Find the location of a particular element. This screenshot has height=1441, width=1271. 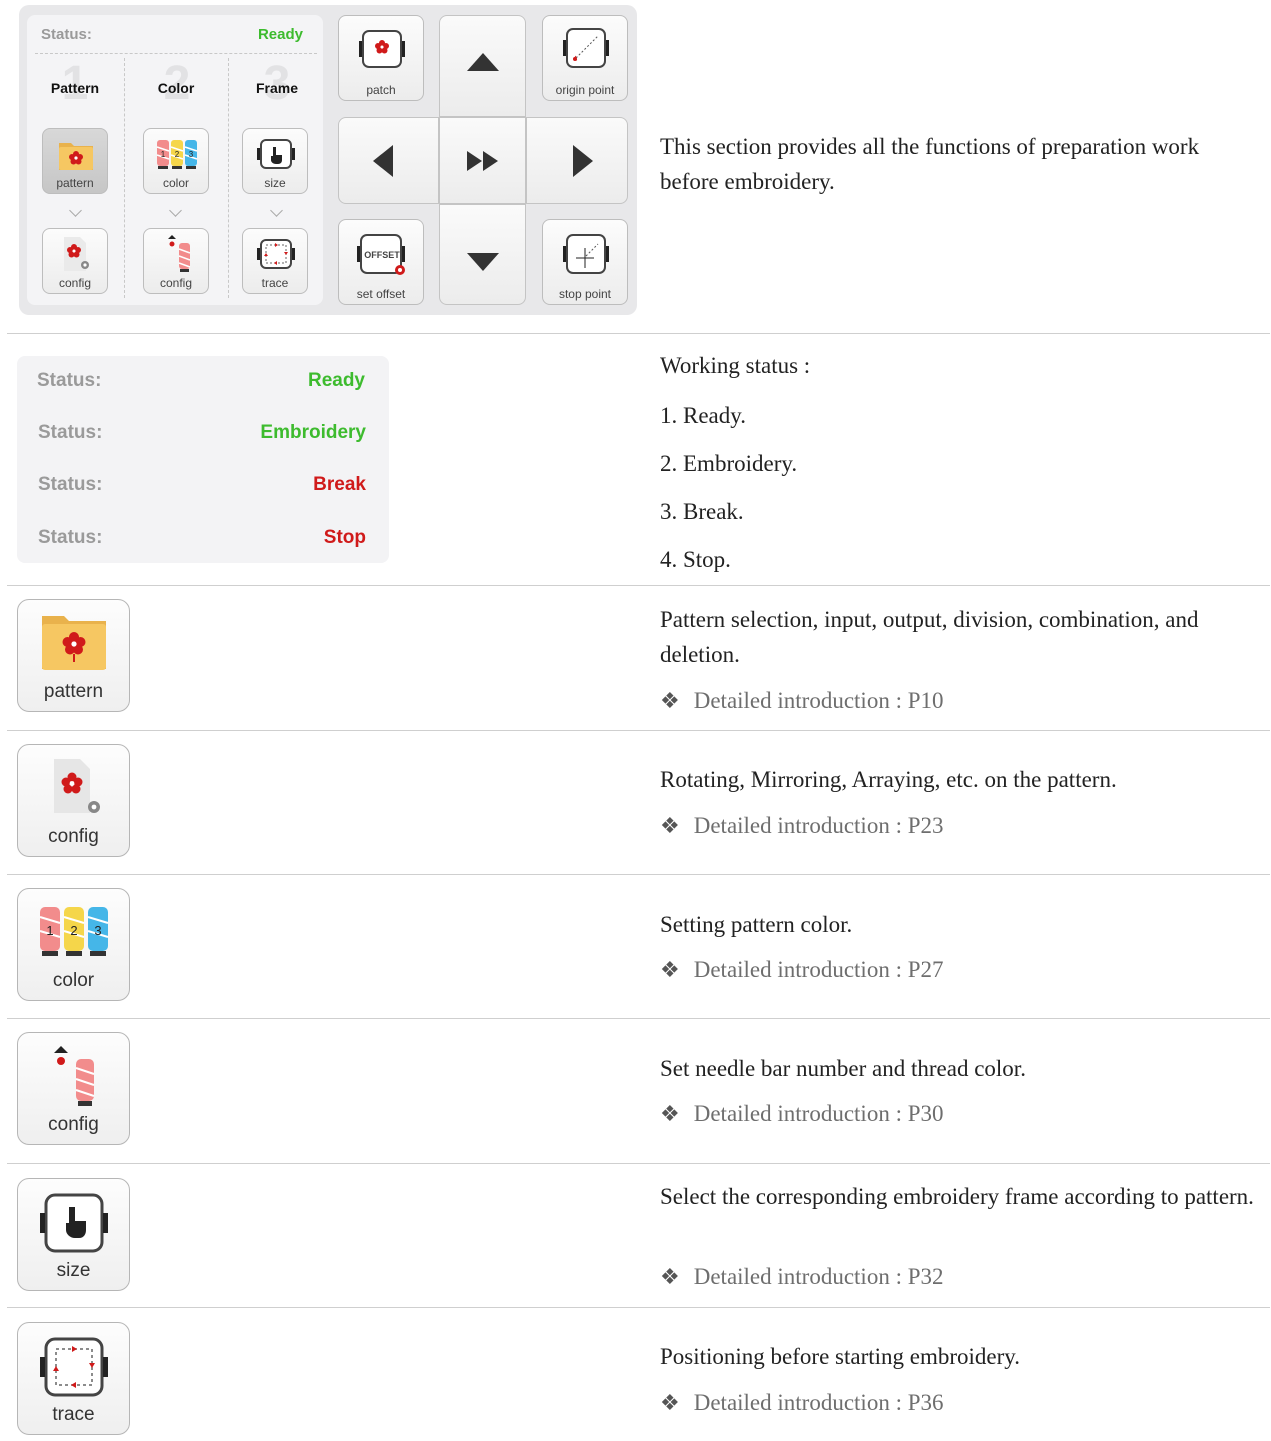

color-button-small: 1 2 3 color is located at coordinates (176, 161).